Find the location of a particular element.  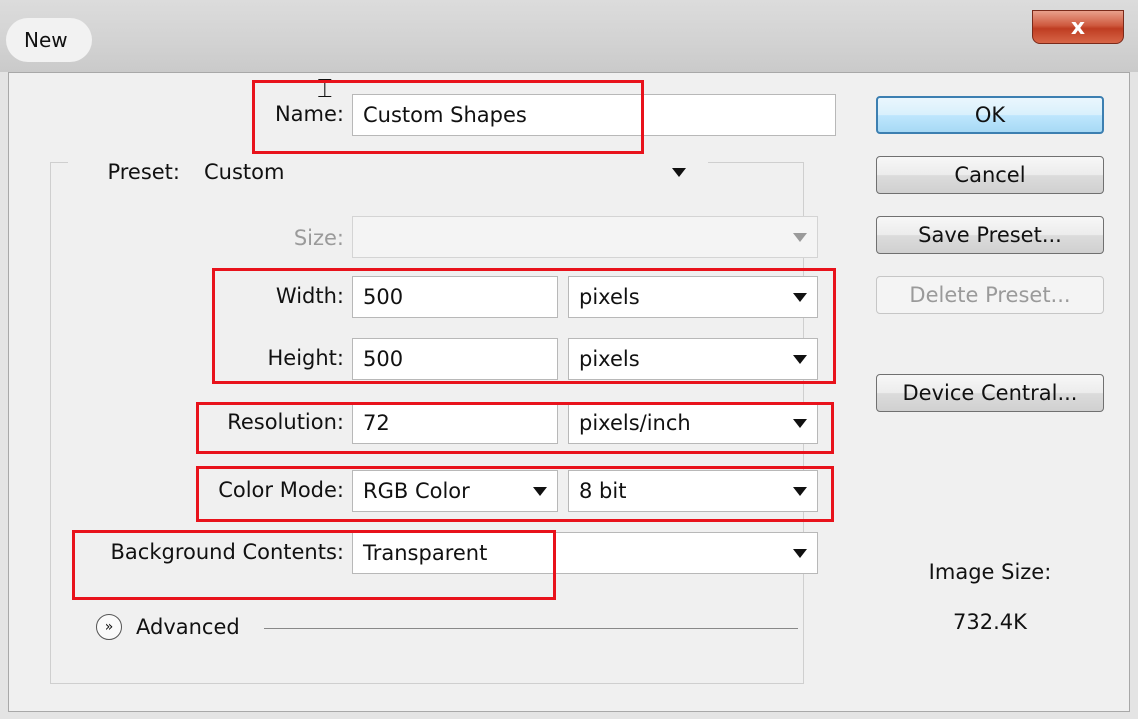

image-size-label: Image Size: is located at coordinates (990, 572).